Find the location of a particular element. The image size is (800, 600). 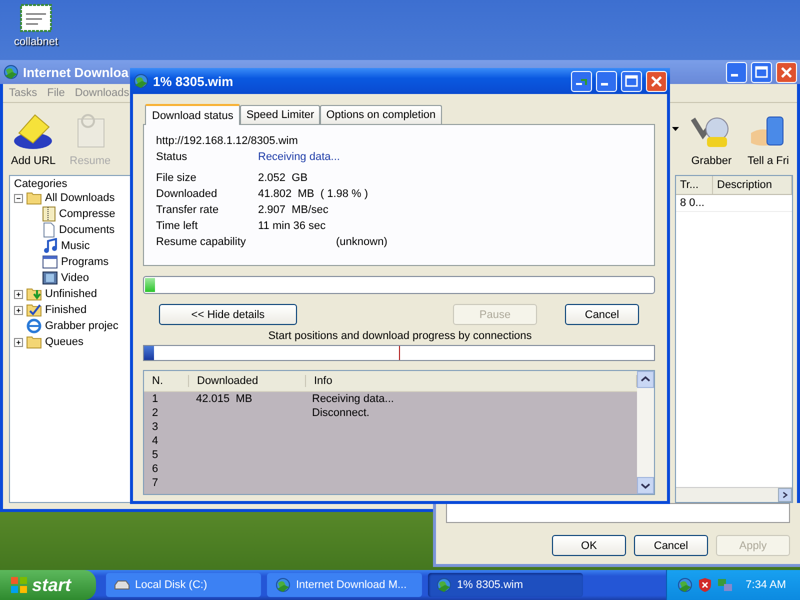

program-window-icon is located at coordinates (50, 262).